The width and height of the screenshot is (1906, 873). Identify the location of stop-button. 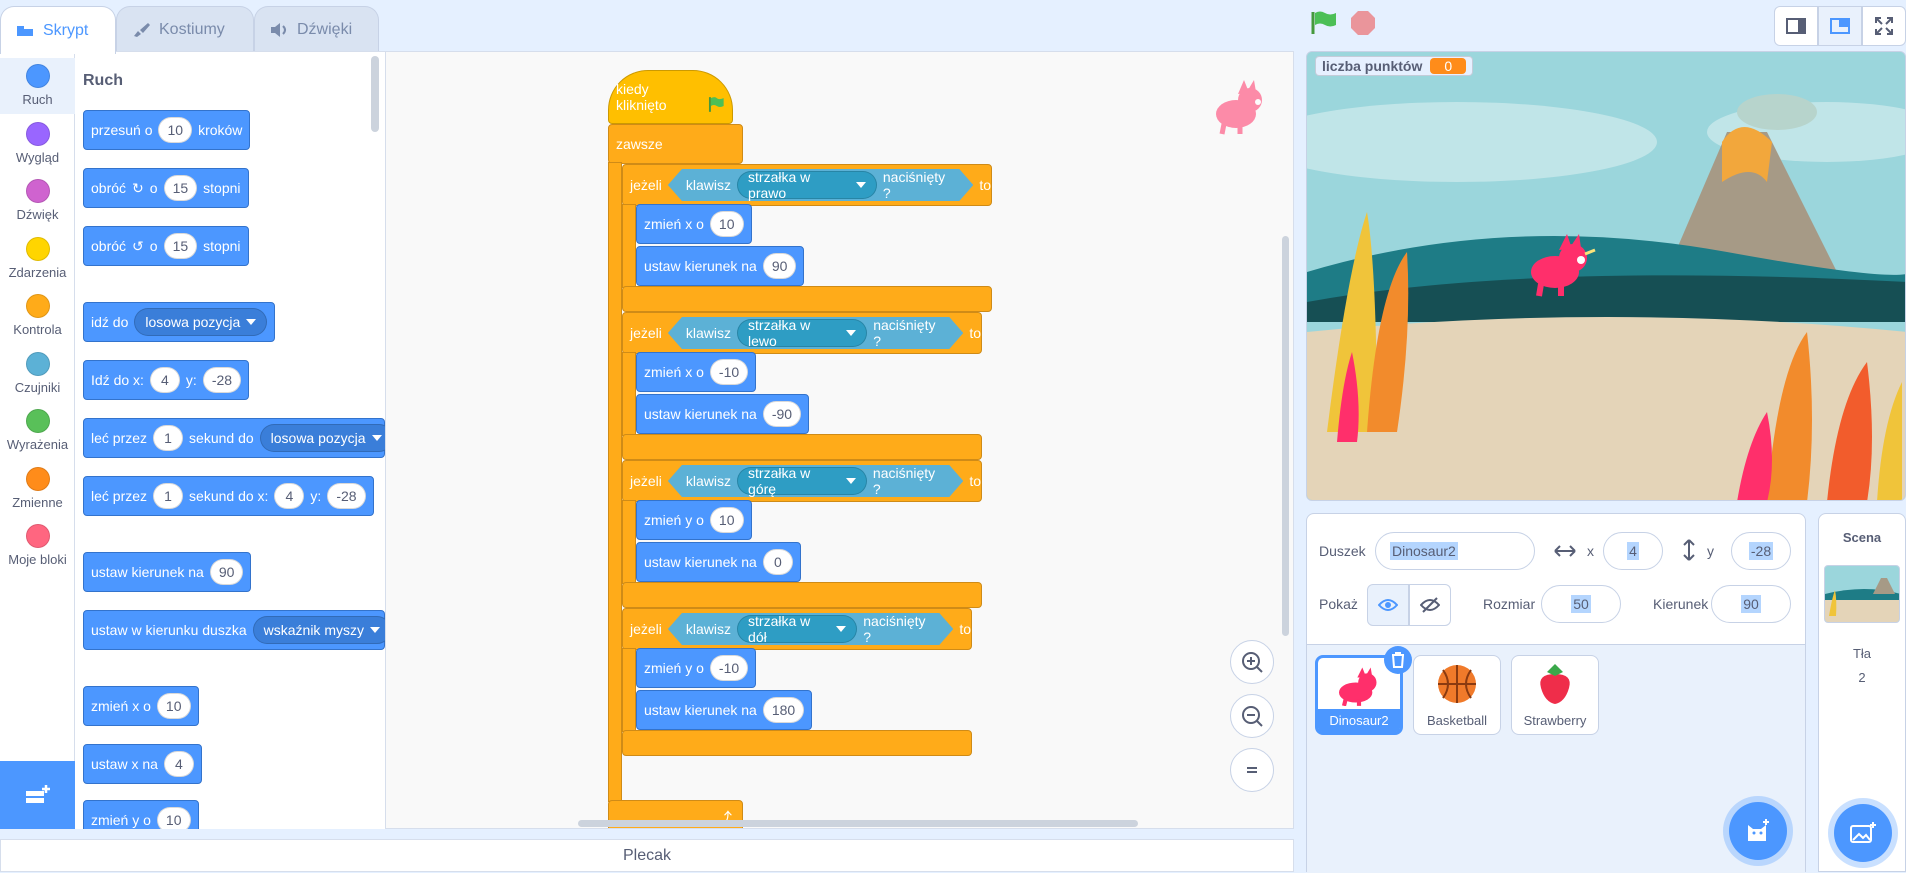
(1363, 23).